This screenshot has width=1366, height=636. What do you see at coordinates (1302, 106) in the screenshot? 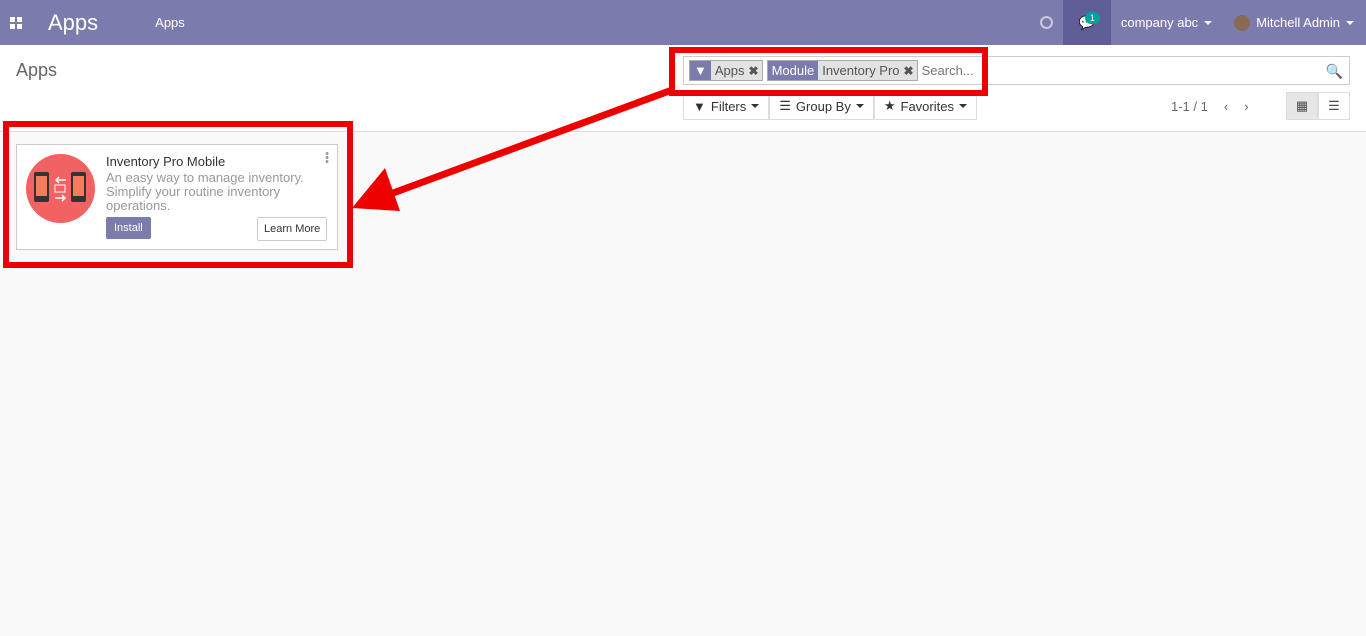
I see `kanban-view-button: ▦` at bounding box center [1302, 106].